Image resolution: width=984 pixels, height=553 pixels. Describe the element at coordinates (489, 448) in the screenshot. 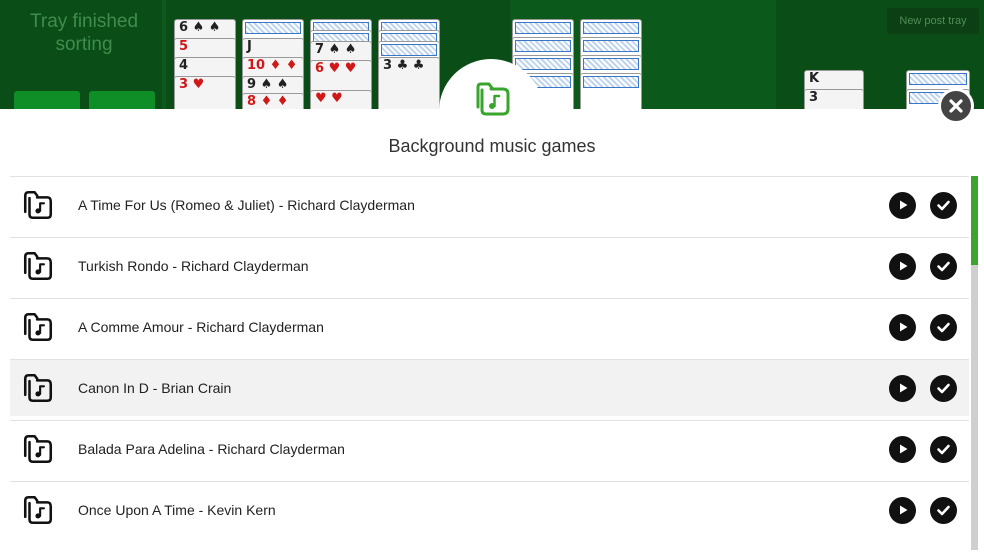

I see `track-row: Balada Para Adelina - Richard Clayderman` at that location.